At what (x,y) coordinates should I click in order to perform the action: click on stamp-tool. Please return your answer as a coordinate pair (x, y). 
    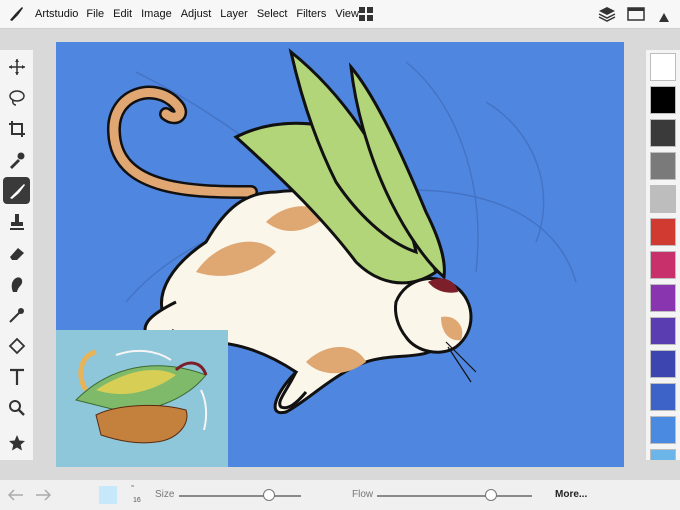
    Looking at the image, I should click on (16, 221).